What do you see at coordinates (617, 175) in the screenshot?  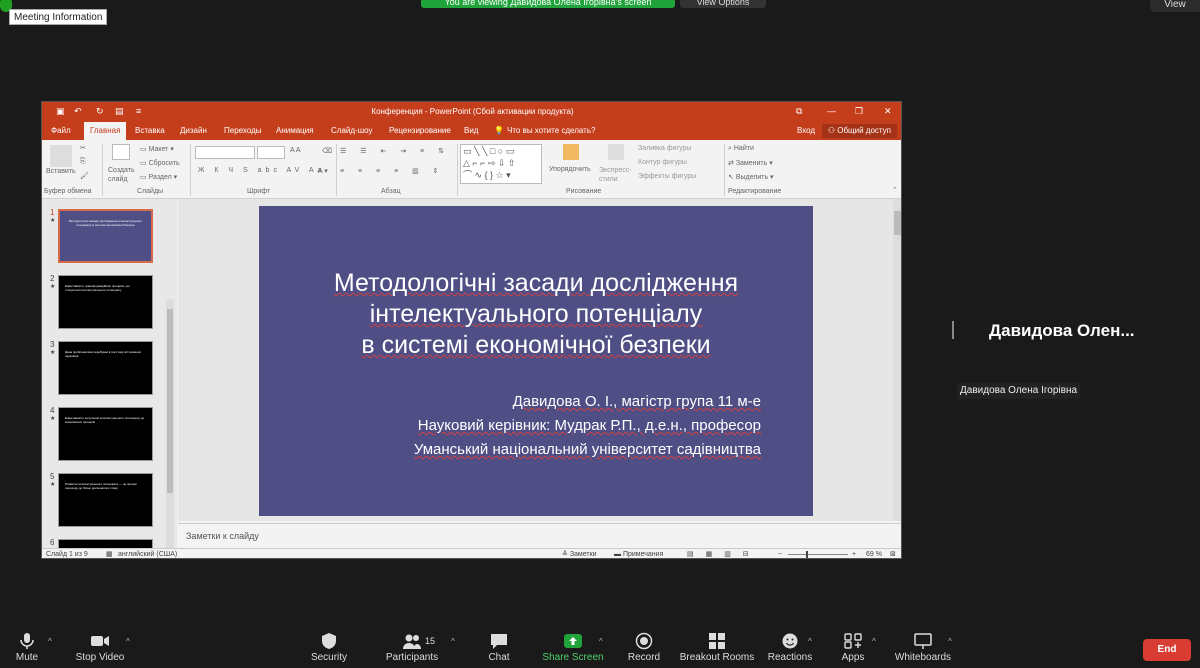 I see `quick-styles-button: Экспресс-стили` at bounding box center [617, 175].